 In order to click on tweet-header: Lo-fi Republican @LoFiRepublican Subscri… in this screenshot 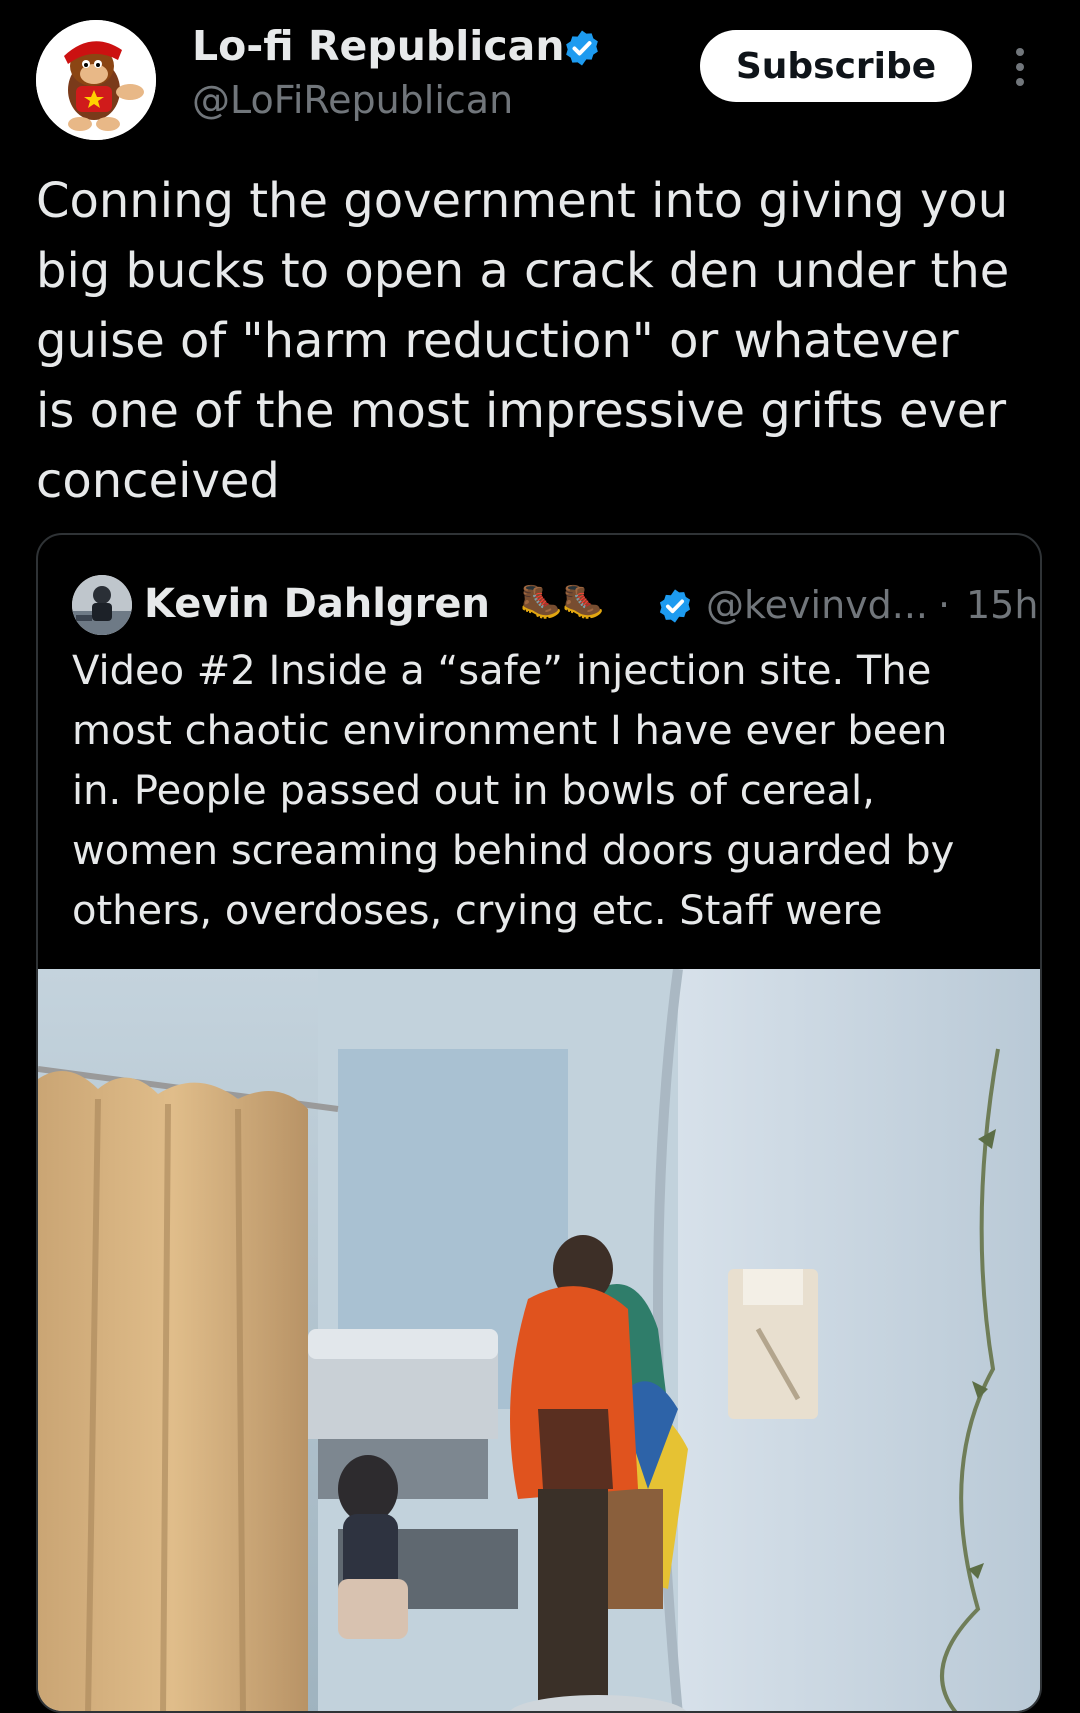, I will do `click(540, 75)`.